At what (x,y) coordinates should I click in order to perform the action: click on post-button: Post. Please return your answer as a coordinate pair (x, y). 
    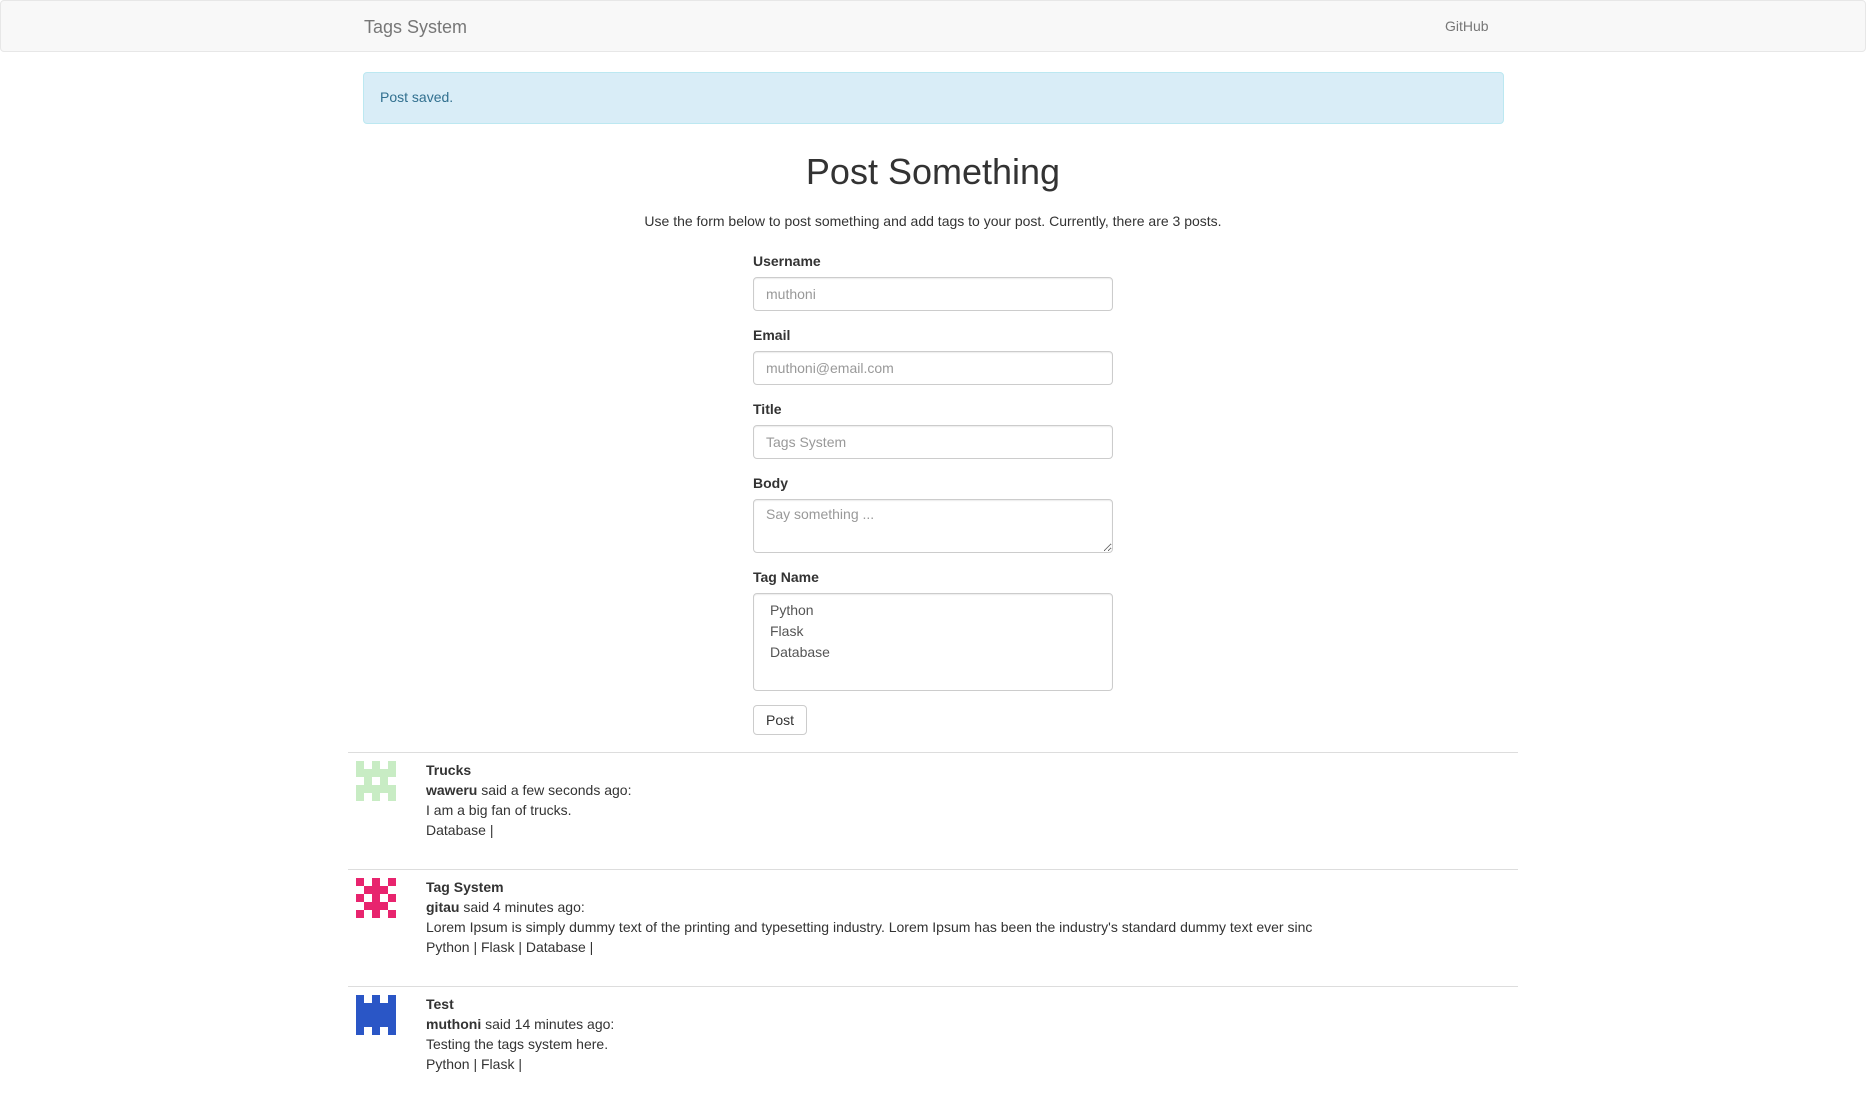
    Looking at the image, I should click on (780, 719).